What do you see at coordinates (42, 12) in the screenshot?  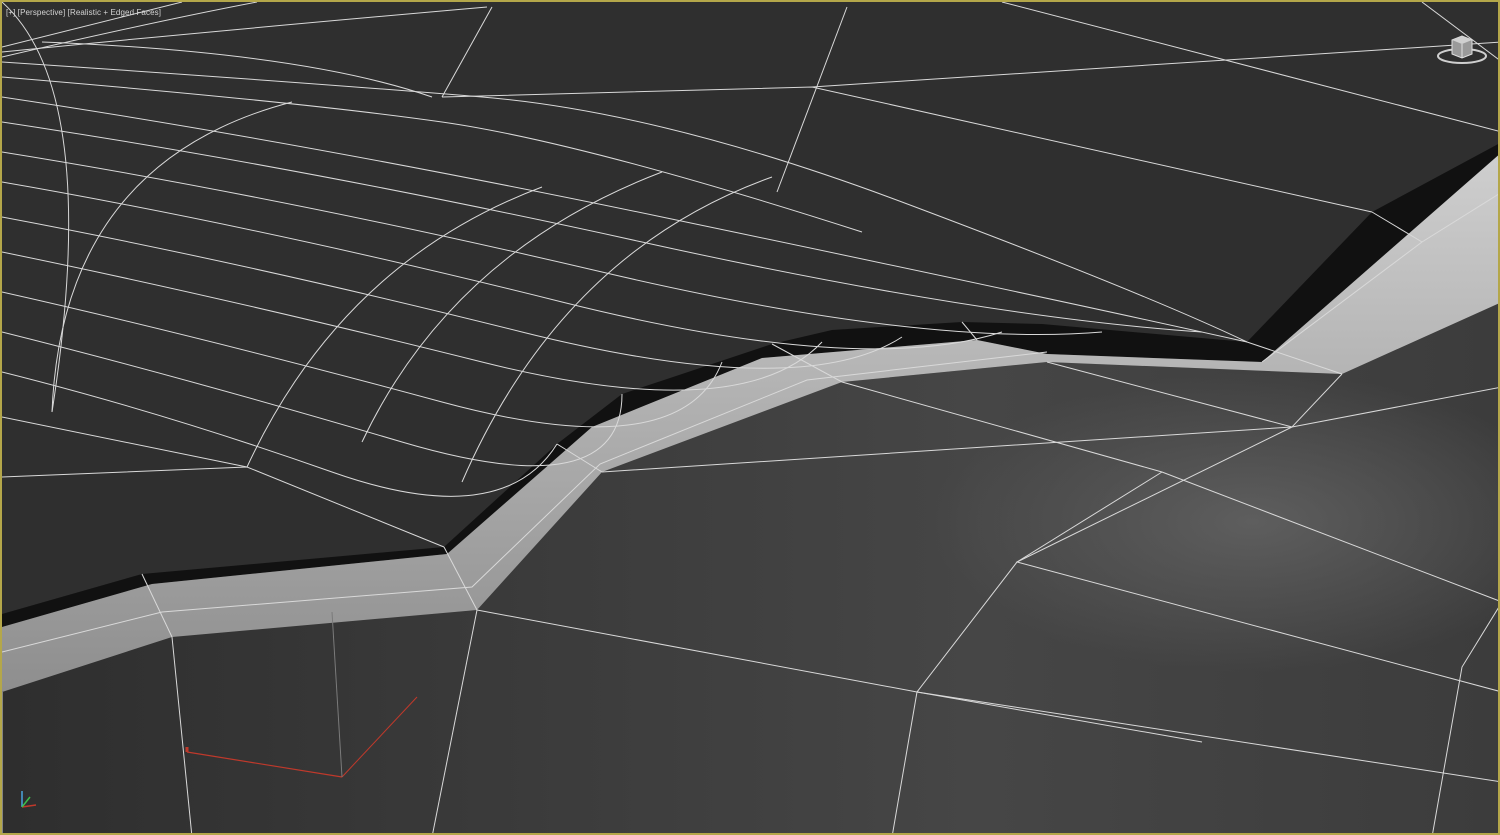 I see `view-type-button: [Perspective]` at bounding box center [42, 12].